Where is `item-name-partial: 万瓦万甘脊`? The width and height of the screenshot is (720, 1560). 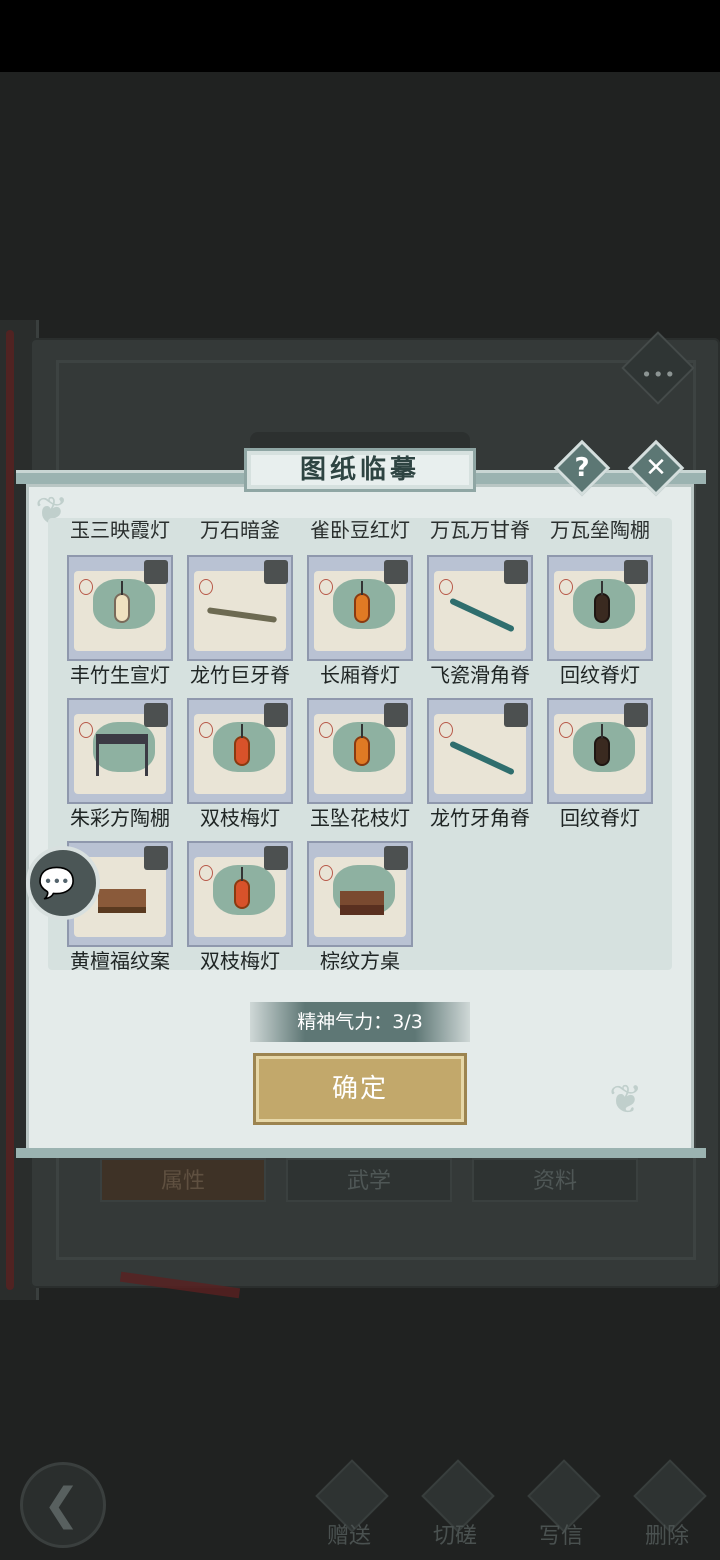 item-name-partial: 万瓦万甘脊 is located at coordinates (480, 530).